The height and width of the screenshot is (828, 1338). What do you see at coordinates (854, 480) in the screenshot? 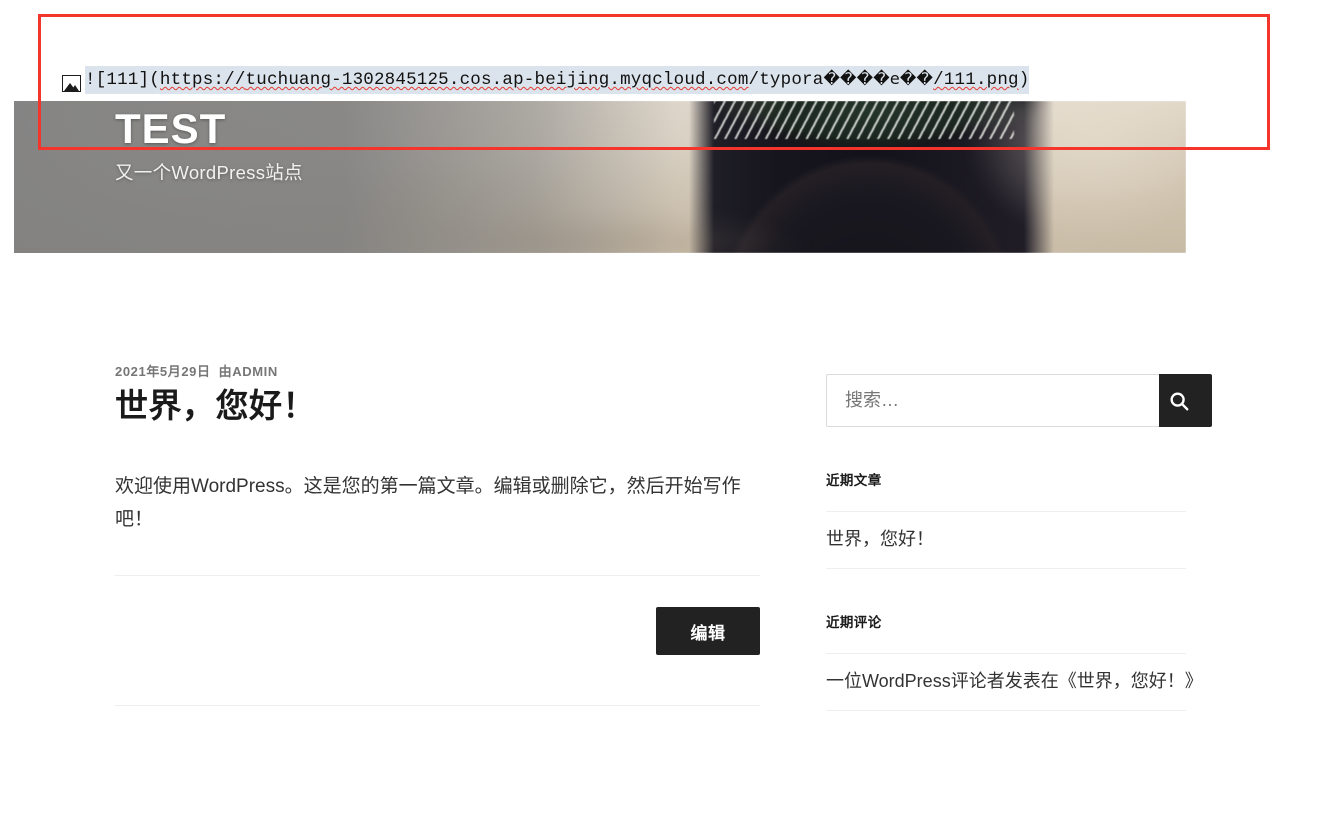
I see `widget-title-recent-posts: 近期文章` at bounding box center [854, 480].